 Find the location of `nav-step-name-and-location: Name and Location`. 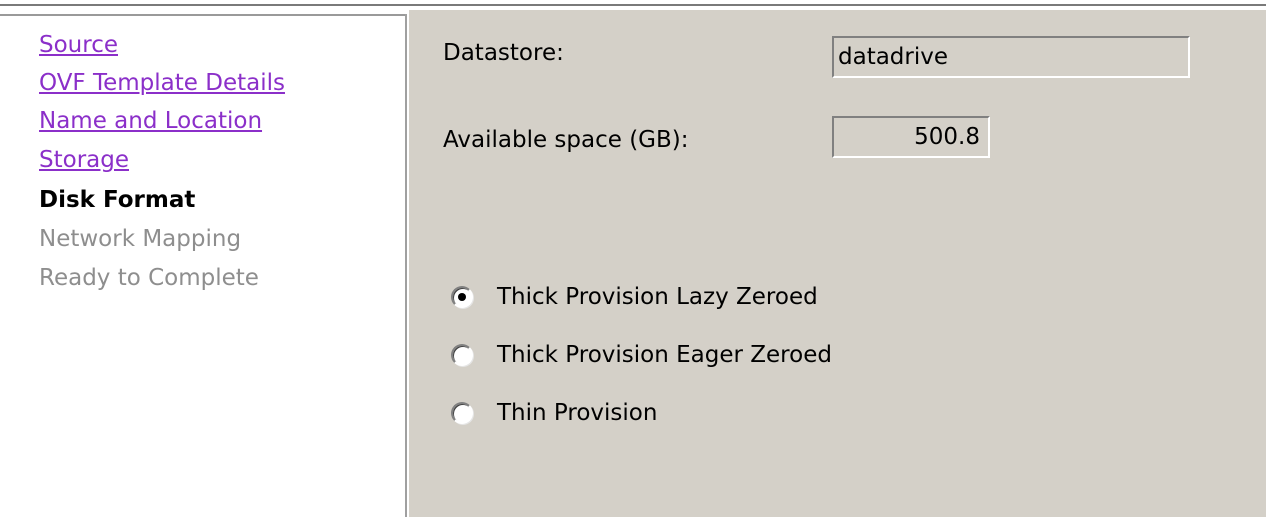

nav-step-name-and-location: Name and Location is located at coordinates (150, 121).